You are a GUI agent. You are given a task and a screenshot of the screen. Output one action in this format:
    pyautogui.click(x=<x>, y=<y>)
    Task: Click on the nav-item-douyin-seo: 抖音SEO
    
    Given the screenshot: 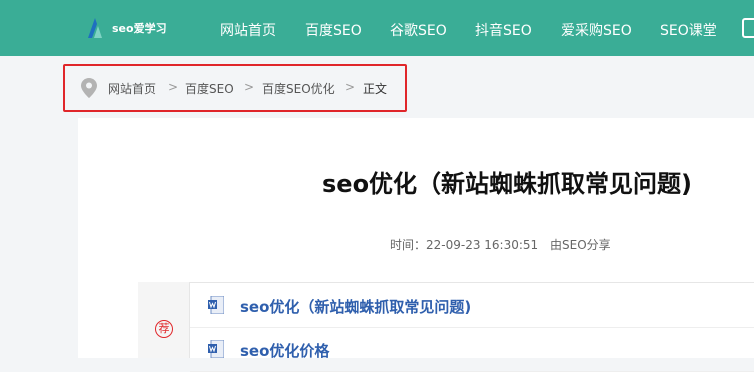 What is the action you would take?
    pyautogui.click(x=503, y=30)
    